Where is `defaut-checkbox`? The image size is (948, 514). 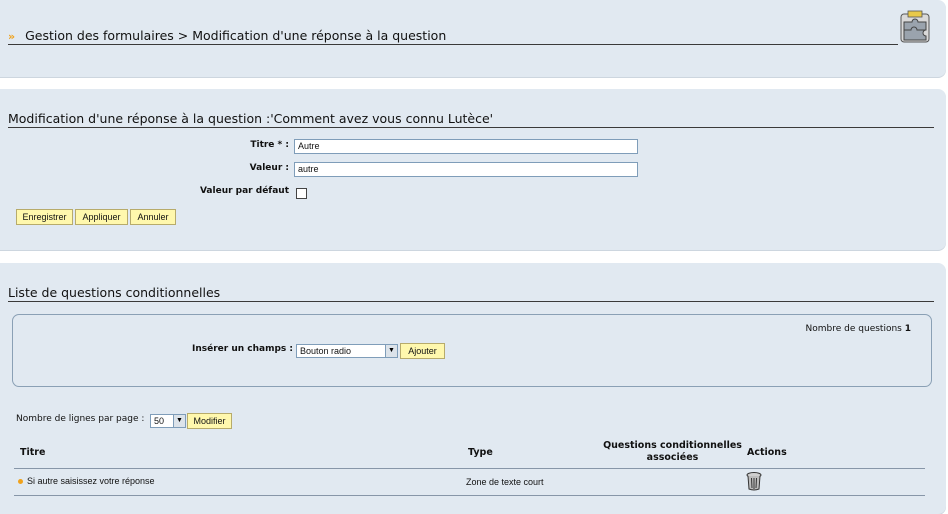
defaut-checkbox is located at coordinates (301, 193).